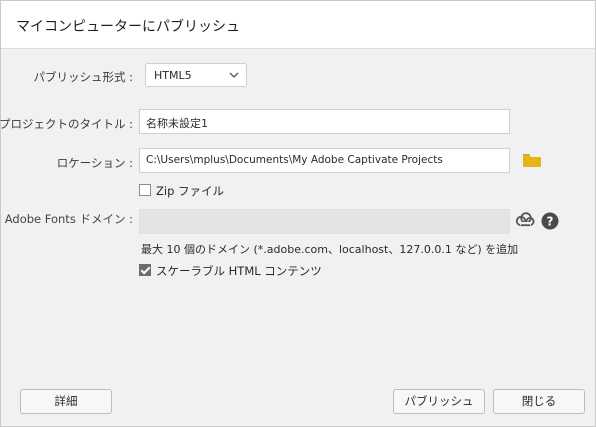  What do you see at coordinates (173, 75) in the screenshot?
I see `publish-format-value: HTML5` at bounding box center [173, 75].